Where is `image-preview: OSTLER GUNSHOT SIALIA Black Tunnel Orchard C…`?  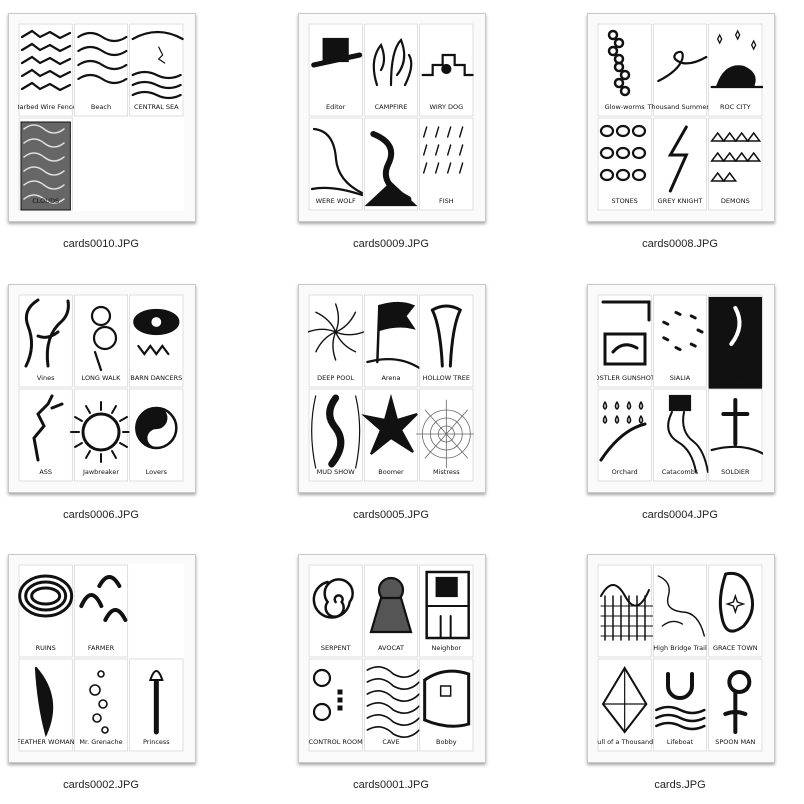
image-preview: OSTLER GUNSHOT SIALIA Black Tunnel Orchard C… is located at coordinates (681, 388).